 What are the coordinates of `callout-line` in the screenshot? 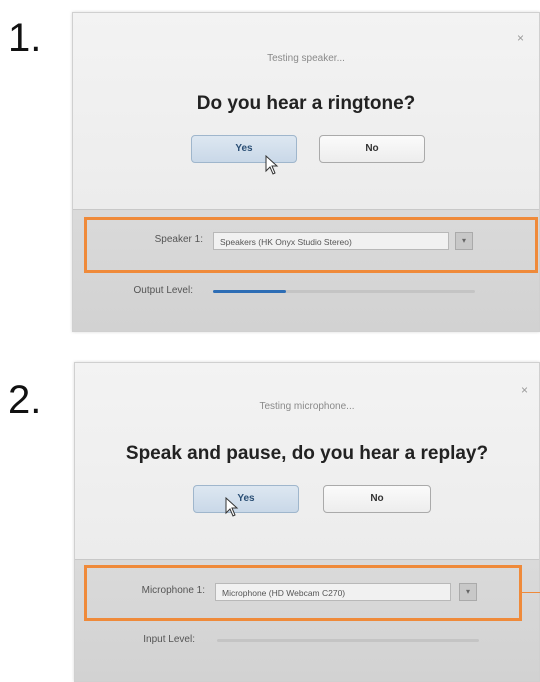 It's located at (531, 592).